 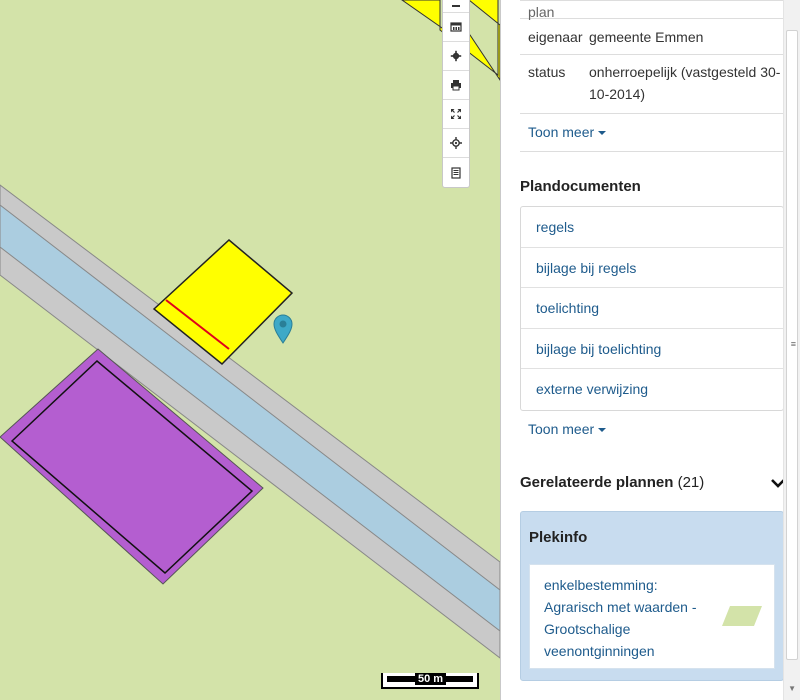 I want to click on legend-icon, so click(x=456, y=27).